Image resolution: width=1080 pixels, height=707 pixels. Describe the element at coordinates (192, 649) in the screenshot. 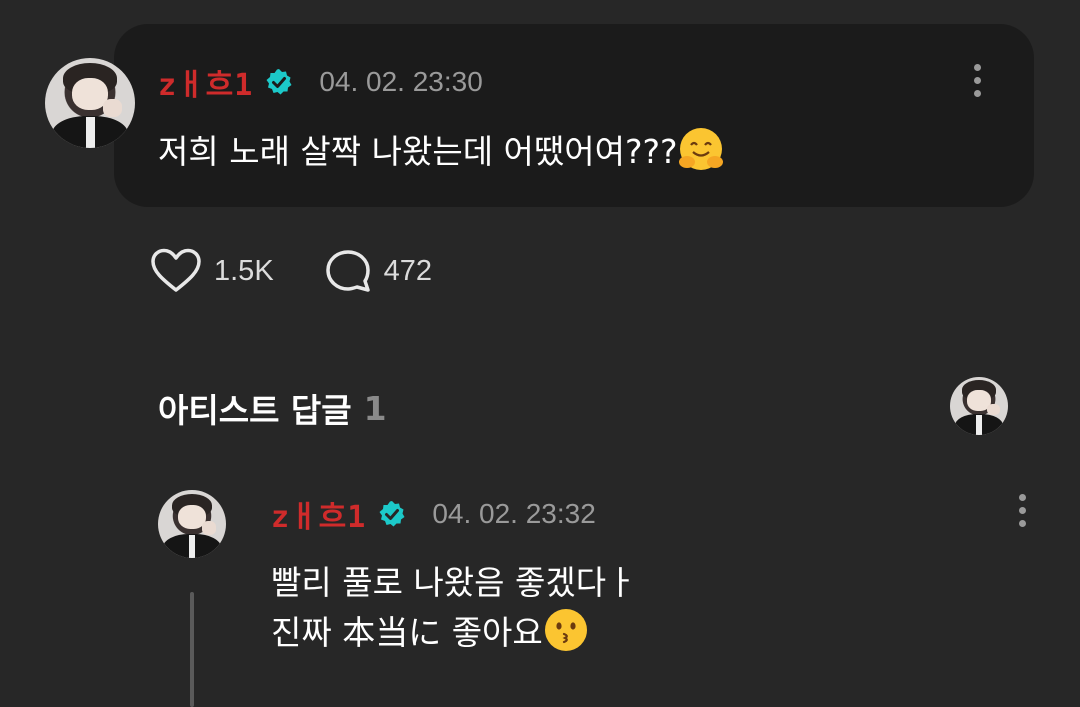

I see `thread-line` at that location.